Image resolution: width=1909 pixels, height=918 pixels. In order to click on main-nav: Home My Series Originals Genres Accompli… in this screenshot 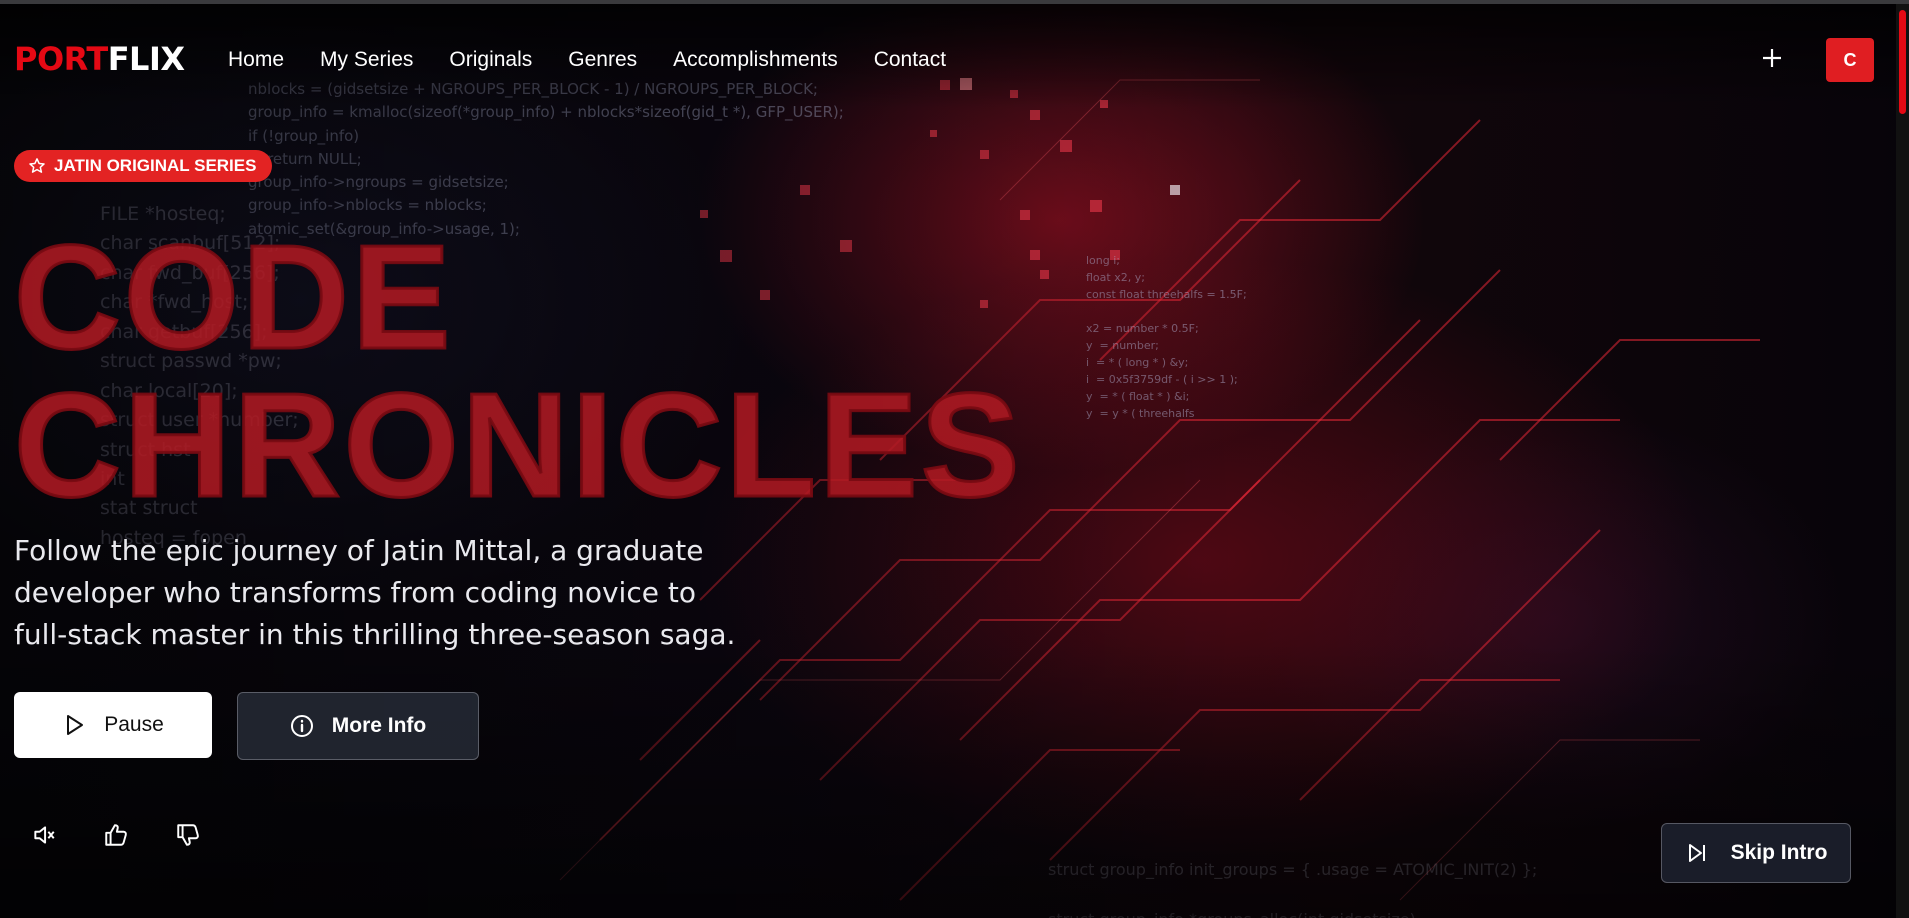, I will do `click(605, 60)`.